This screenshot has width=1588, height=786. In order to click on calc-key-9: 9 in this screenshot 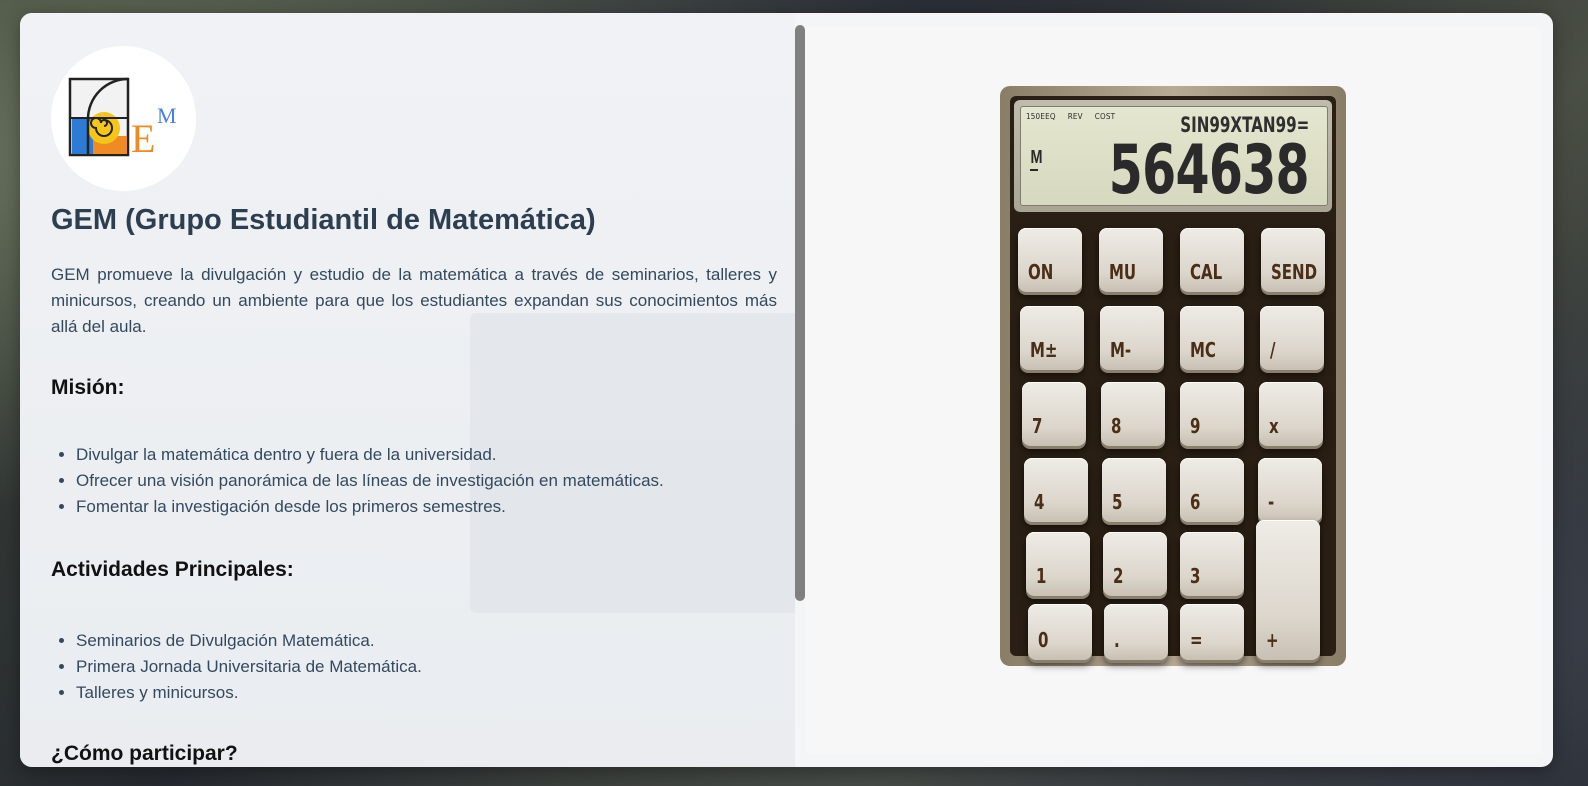, I will do `click(1212, 414)`.